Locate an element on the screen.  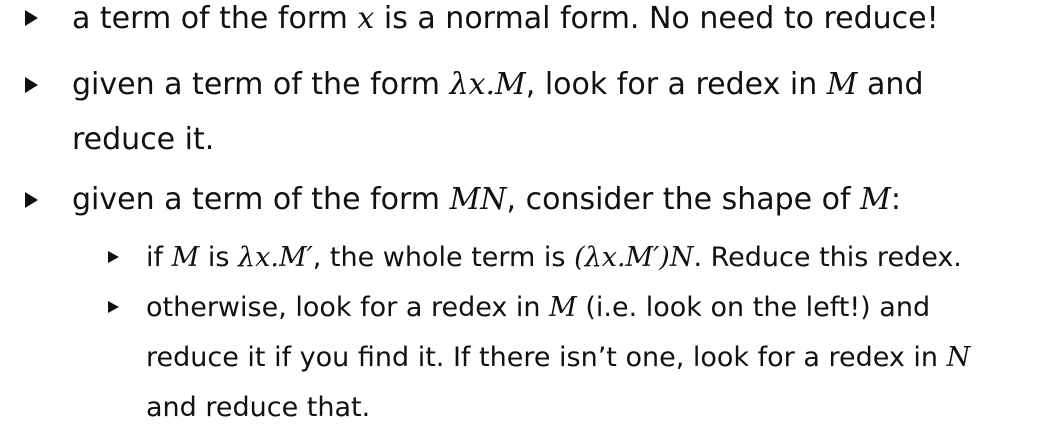
item-2-line-2: reduce it. is located at coordinates (143, 140).